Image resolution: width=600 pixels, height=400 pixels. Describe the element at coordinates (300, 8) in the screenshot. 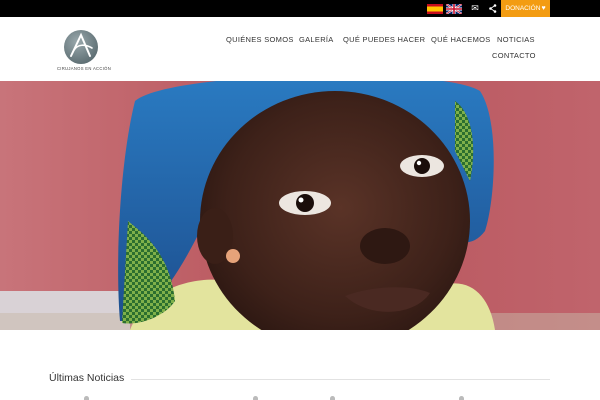

I see `top-bar: ✉ DONACIÓN♥` at that location.